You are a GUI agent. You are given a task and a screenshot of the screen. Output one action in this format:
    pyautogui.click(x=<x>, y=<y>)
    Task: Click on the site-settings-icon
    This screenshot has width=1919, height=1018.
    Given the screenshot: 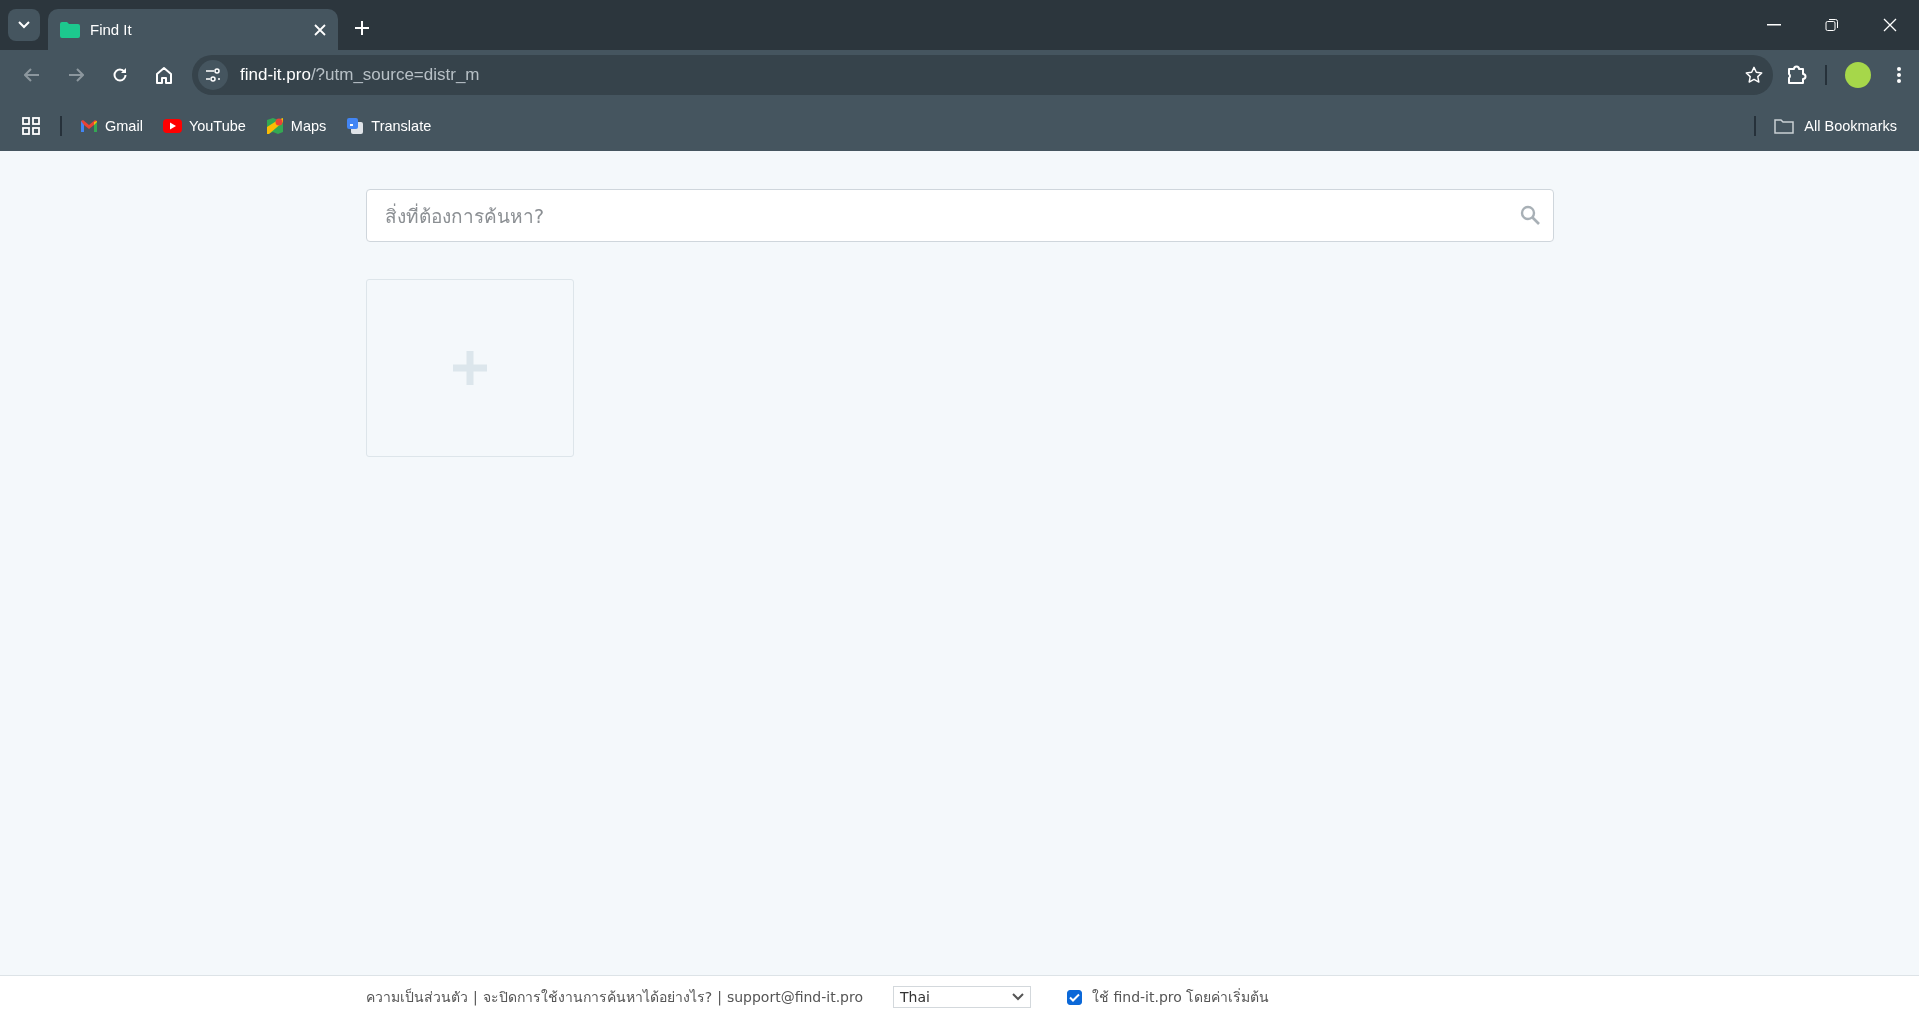 What is the action you would take?
    pyautogui.click(x=213, y=75)
    